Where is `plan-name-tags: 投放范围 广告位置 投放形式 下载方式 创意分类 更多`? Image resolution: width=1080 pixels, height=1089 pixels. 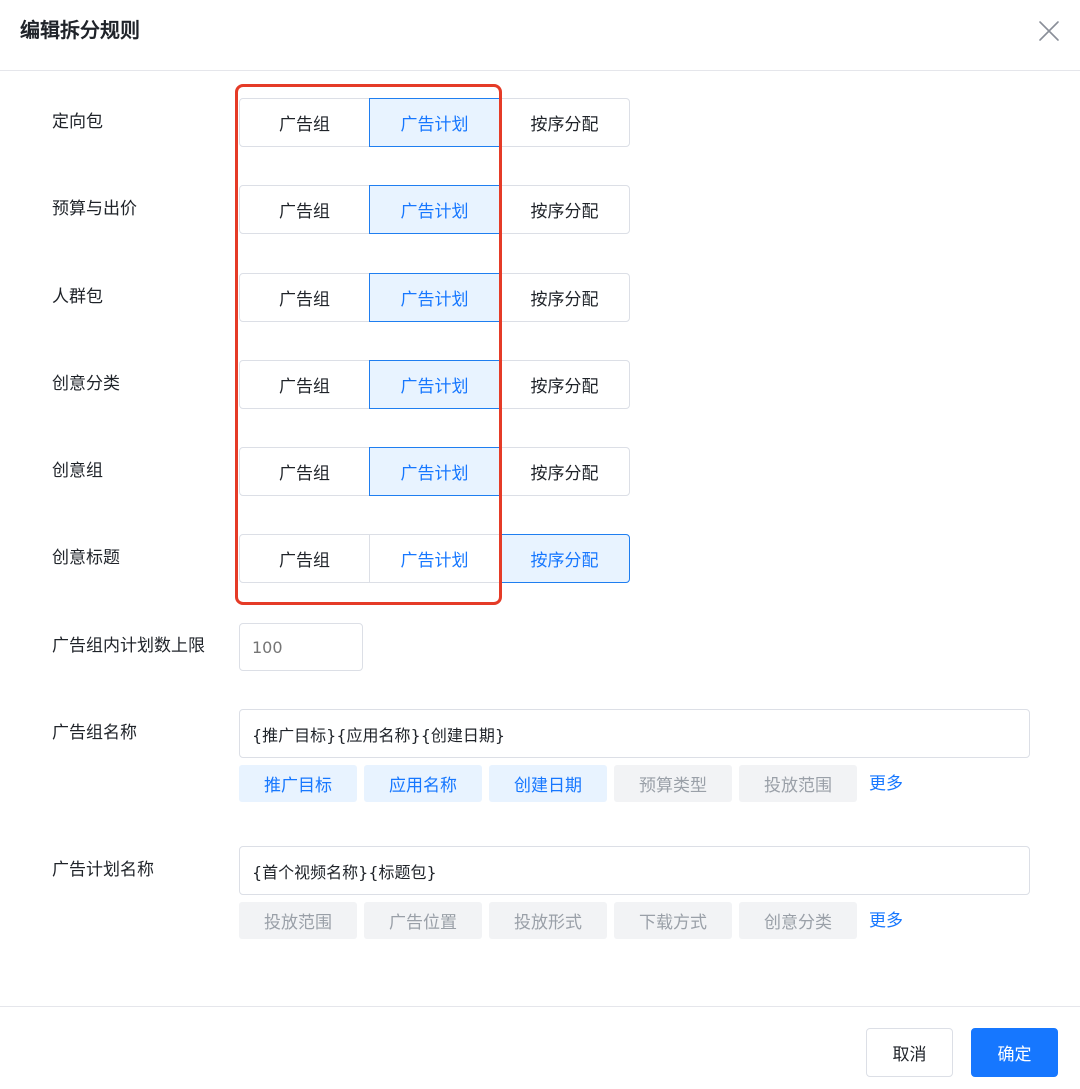
plan-name-tags: 投放范围 广告位置 投放形式 下载方式 创意分类 更多 is located at coordinates (571, 920).